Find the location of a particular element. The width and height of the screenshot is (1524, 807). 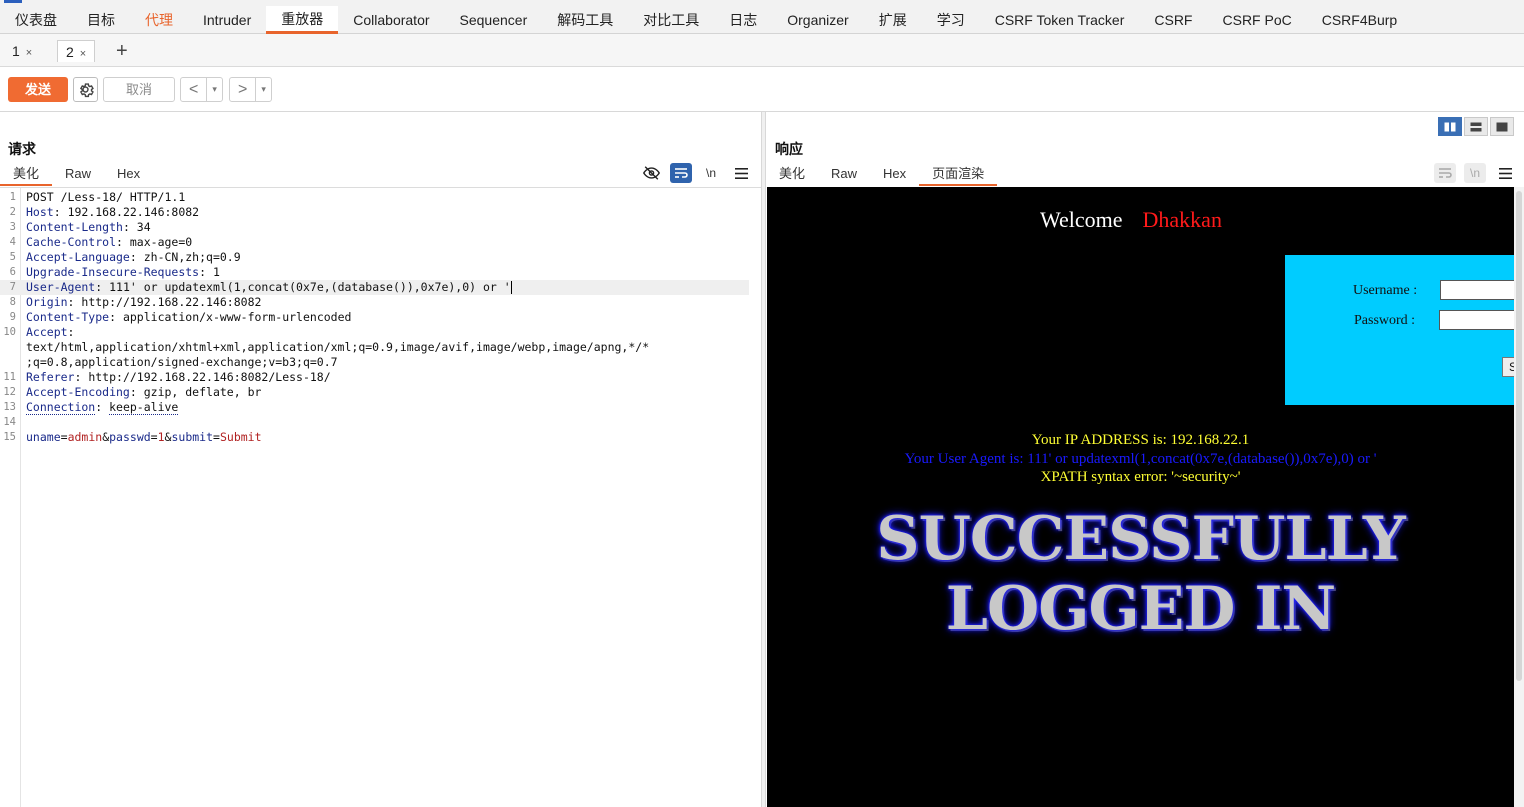

header-value: 34 is located at coordinates (143, 227).